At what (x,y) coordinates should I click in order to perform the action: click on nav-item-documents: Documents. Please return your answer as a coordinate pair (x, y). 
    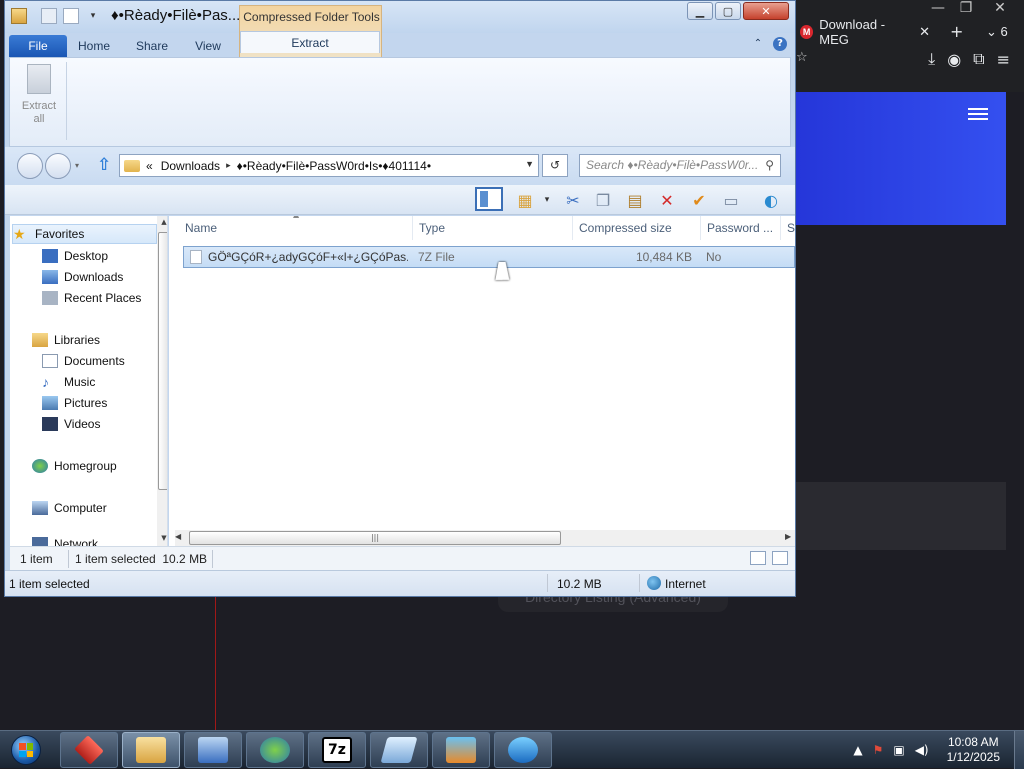
    Looking at the image, I should click on (104, 361).